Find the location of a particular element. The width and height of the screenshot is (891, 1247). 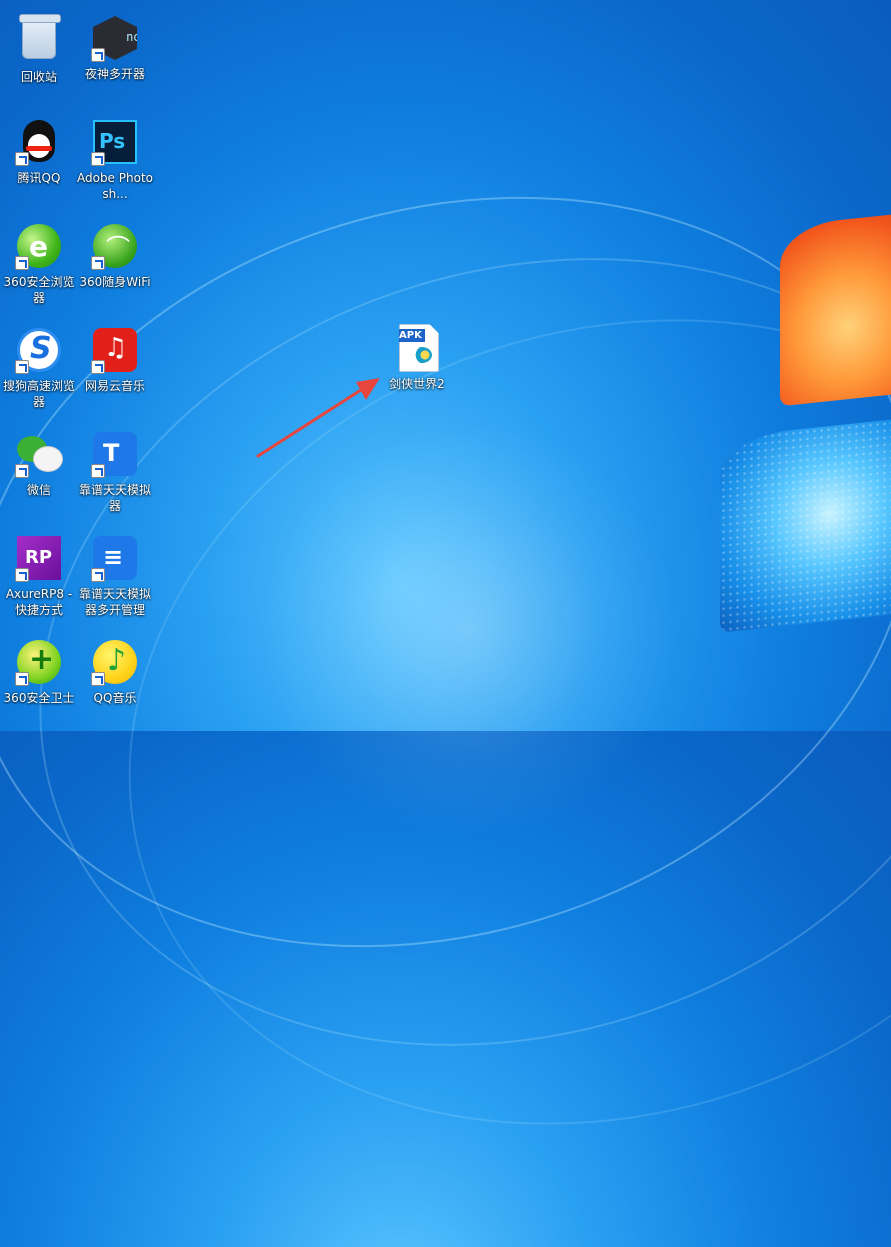

netease-music-icon: ♫ is located at coordinates (115, 350).